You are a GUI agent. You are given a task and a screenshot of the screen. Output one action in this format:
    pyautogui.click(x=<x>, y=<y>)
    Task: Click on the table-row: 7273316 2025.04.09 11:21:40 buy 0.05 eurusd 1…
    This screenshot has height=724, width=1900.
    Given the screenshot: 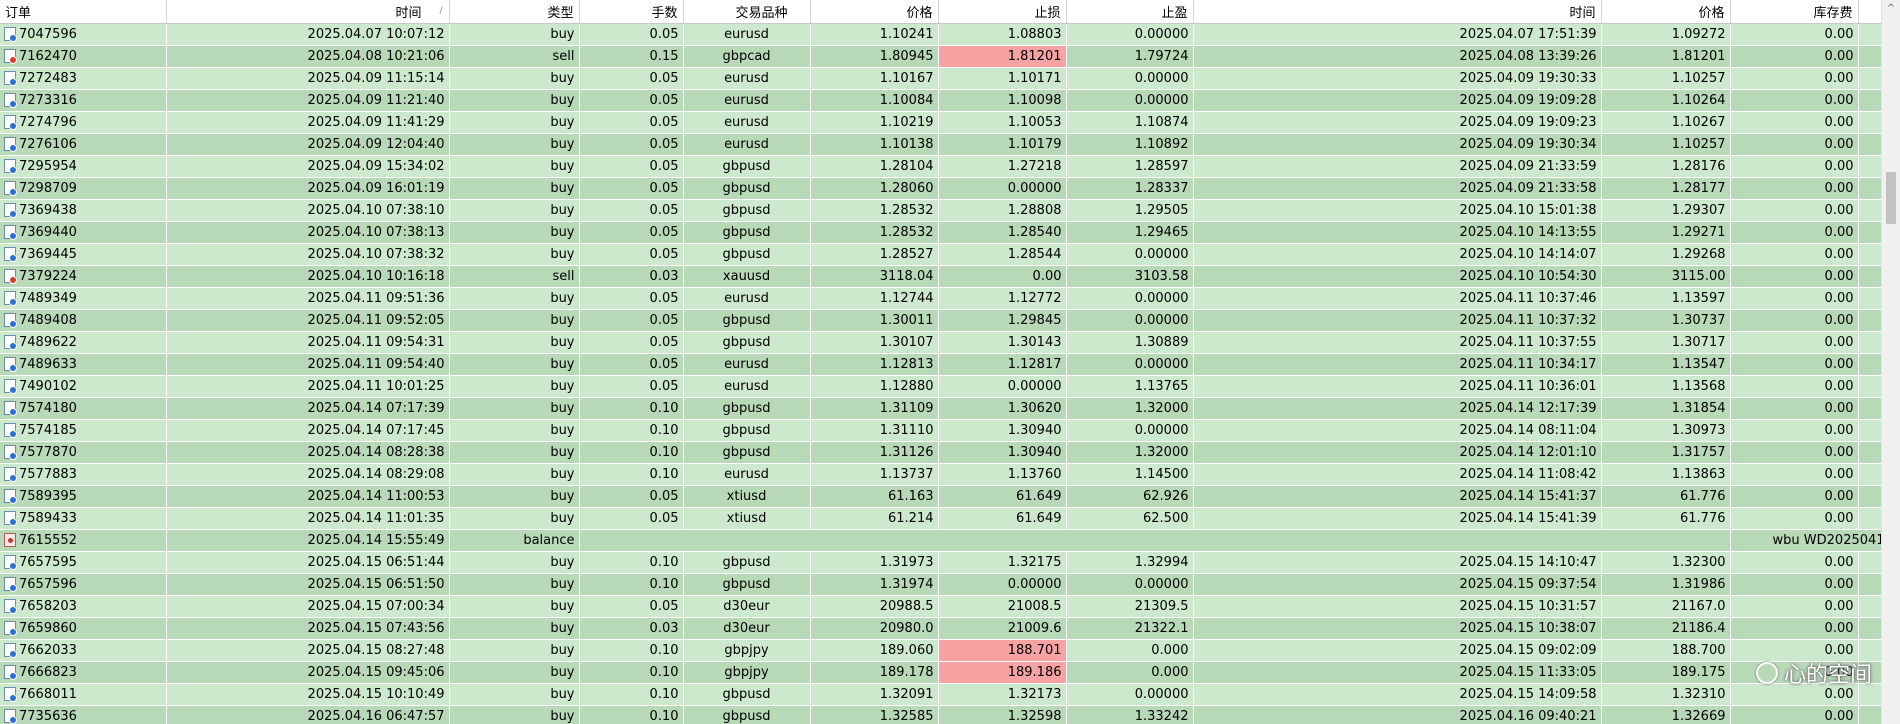 What is the action you would take?
    pyautogui.click(x=941, y=100)
    